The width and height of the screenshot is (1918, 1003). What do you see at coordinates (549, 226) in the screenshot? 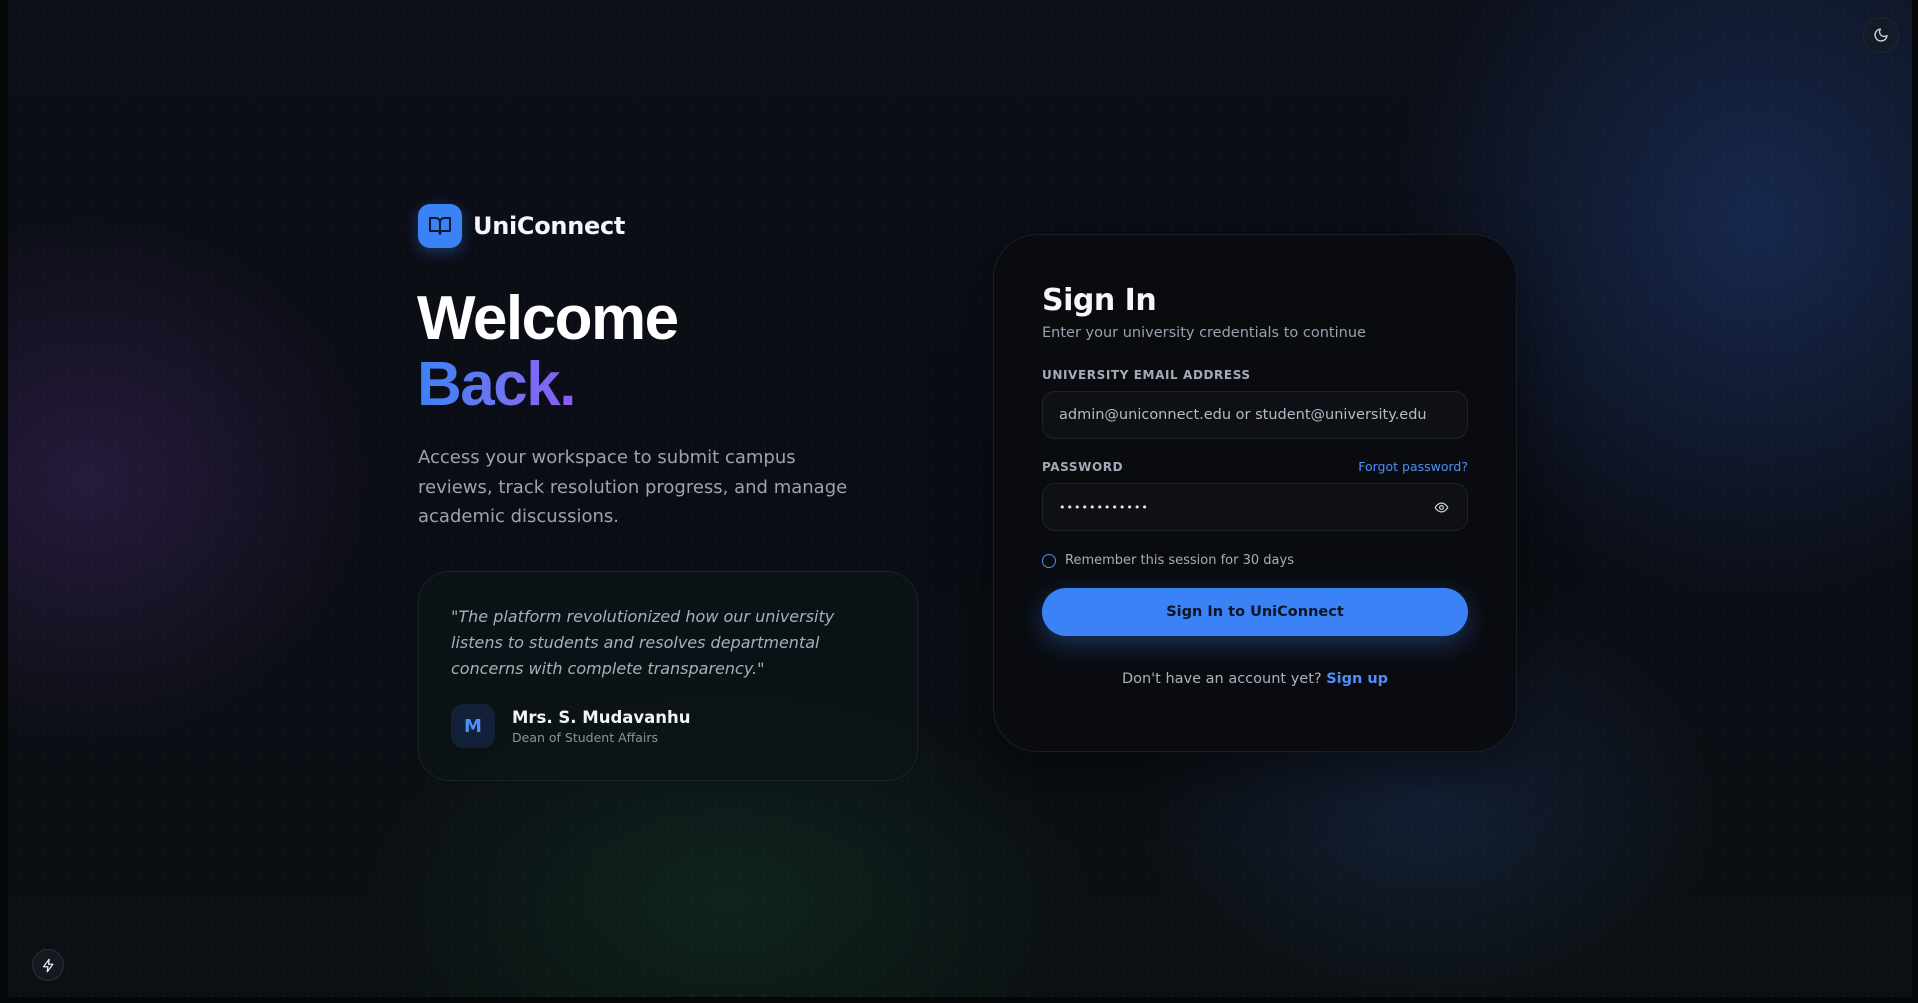
I see `brand-name: UniConnect` at bounding box center [549, 226].